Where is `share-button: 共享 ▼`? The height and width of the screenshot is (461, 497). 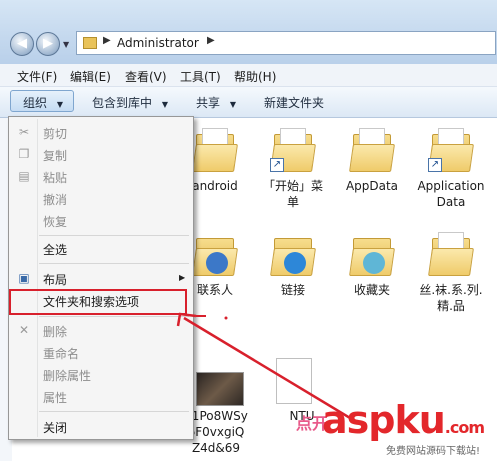
share-button: 共享 ▼ is located at coordinates (216, 102).